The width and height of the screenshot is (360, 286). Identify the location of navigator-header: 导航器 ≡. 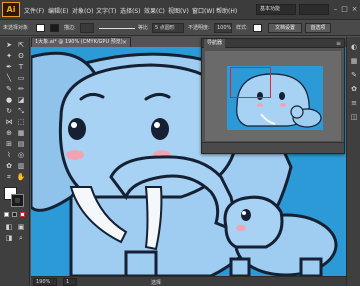
(273, 43).